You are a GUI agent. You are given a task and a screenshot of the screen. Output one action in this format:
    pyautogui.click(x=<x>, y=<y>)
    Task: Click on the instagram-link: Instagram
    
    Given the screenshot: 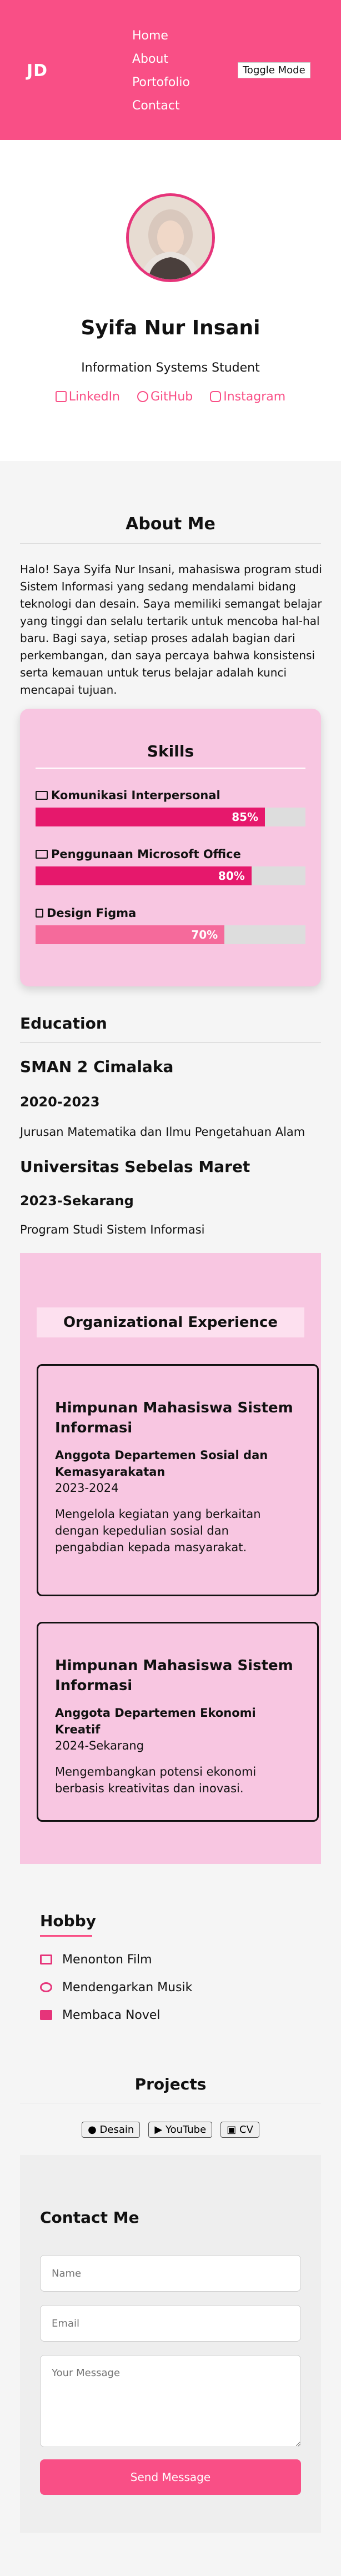 What is the action you would take?
    pyautogui.click(x=247, y=397)
    